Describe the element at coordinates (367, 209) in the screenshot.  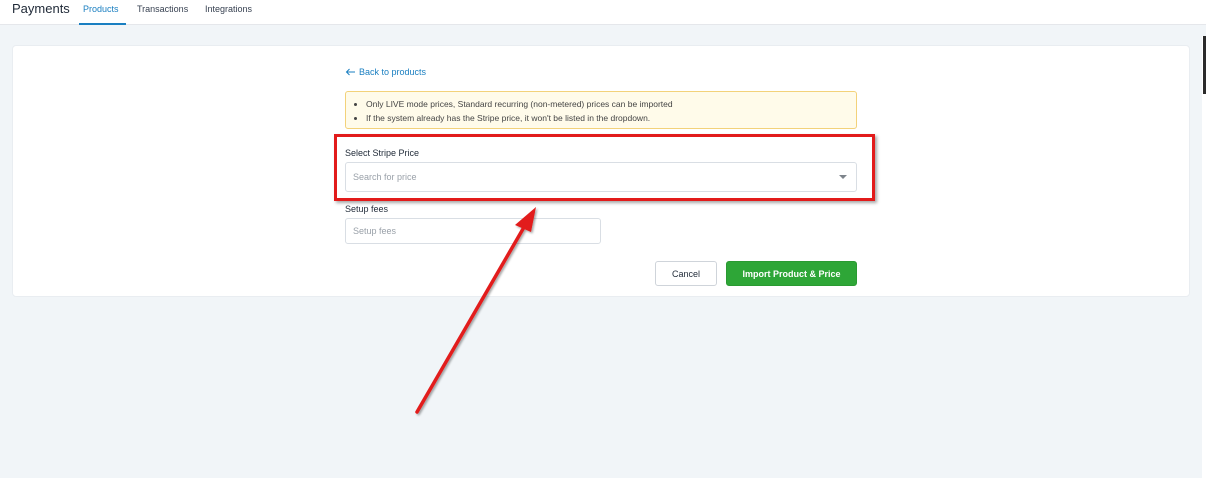
I see `setup-fees-label: Setup fees` at that location.